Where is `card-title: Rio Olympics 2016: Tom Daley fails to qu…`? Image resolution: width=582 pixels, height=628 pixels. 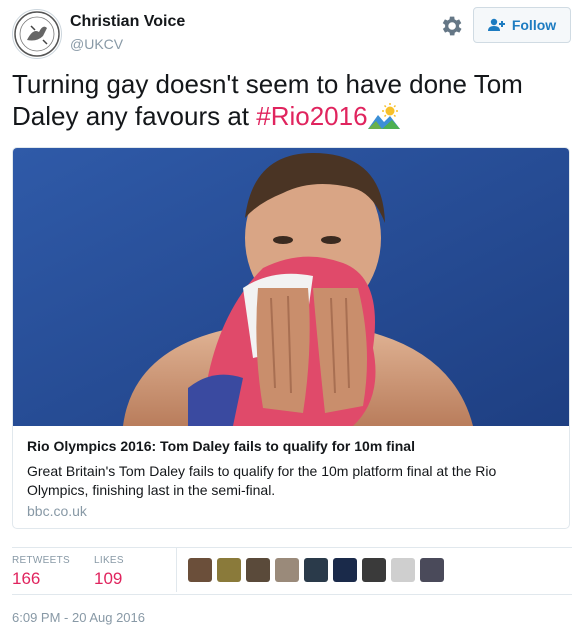 card-title: Rio Olympics 2016: Tom Daley fails to qu… is located at coordinates (221, 446).